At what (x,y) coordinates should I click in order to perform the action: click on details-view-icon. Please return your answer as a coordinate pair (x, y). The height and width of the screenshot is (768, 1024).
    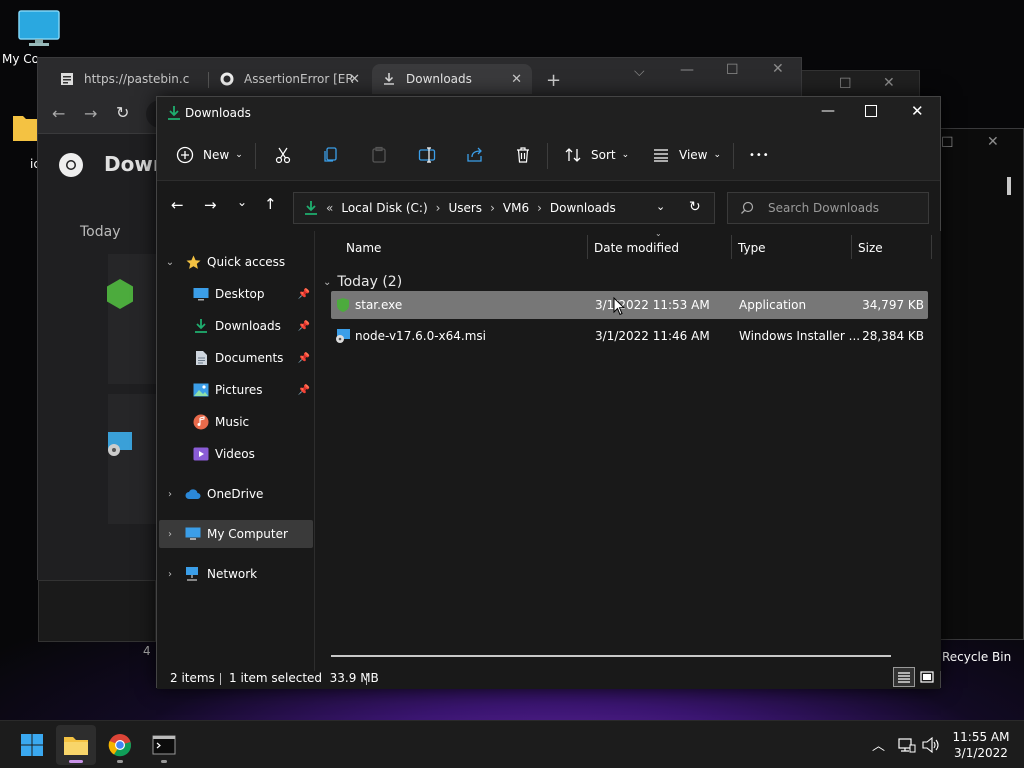
    Looking at the image, I should click on (904, 677).